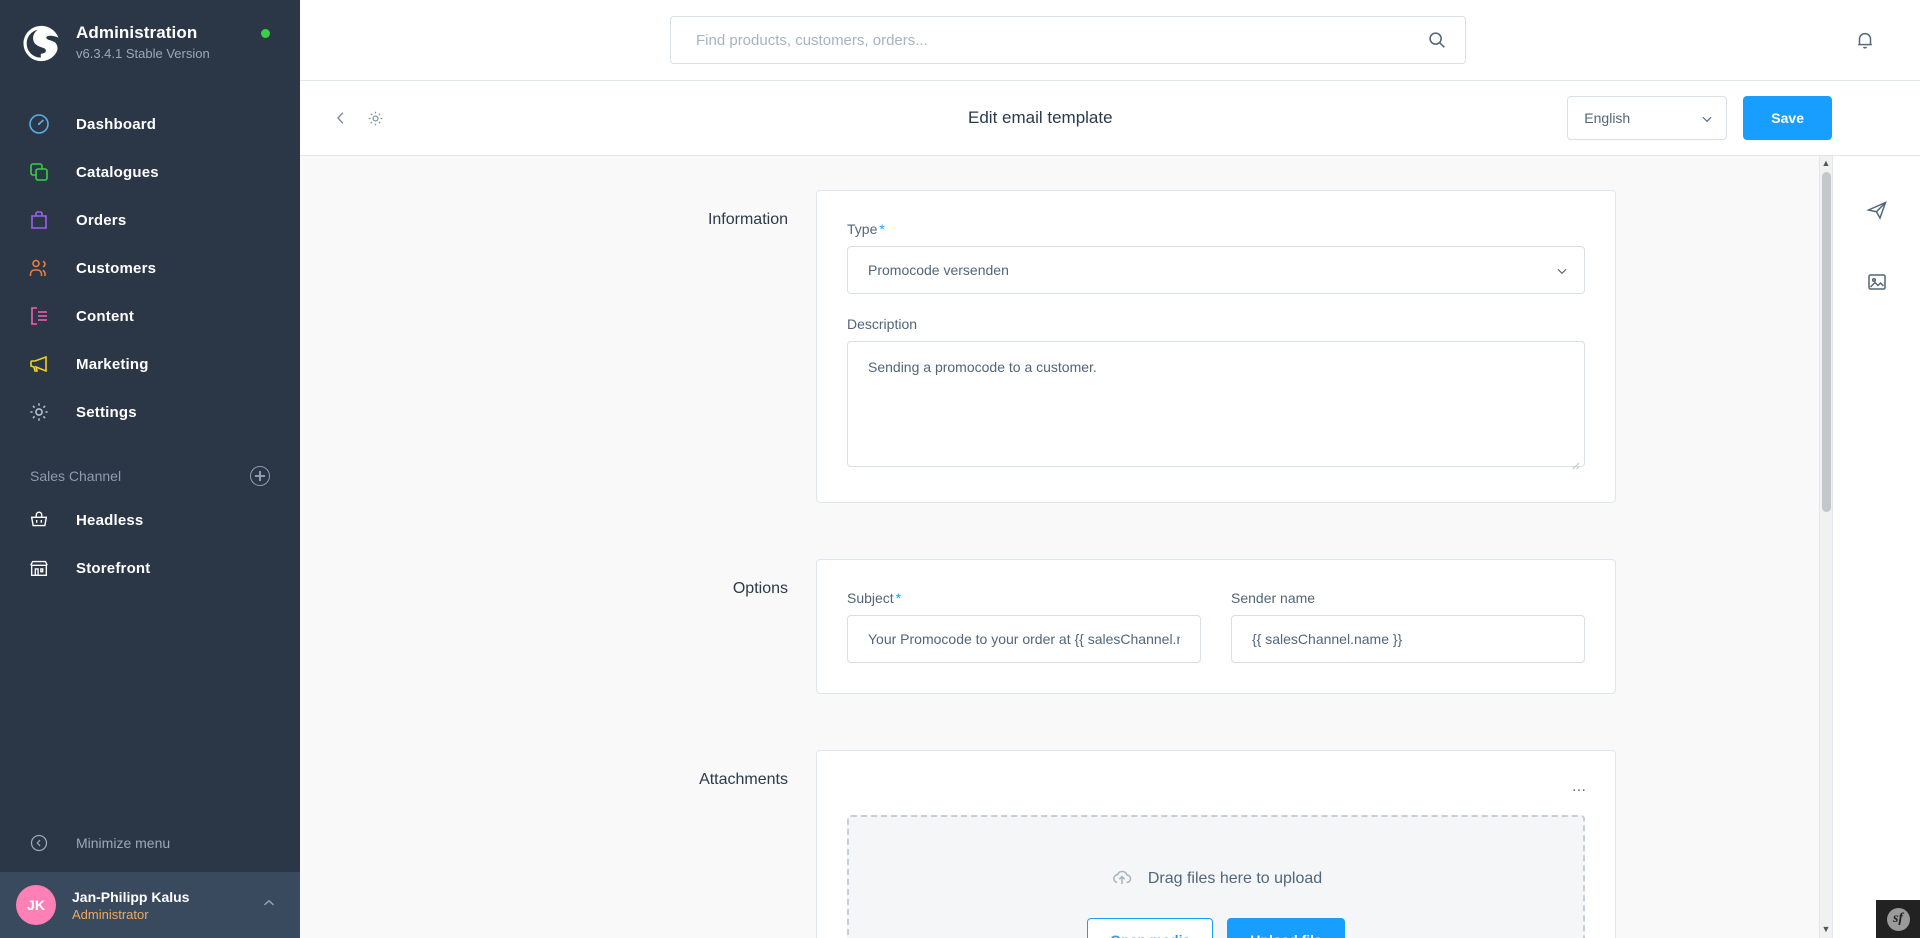 The height and width of the screenshot is (938, 1920). Describe the element at coordinates (36, 905) in the screenshot. I see `avatar: JK` at that location.